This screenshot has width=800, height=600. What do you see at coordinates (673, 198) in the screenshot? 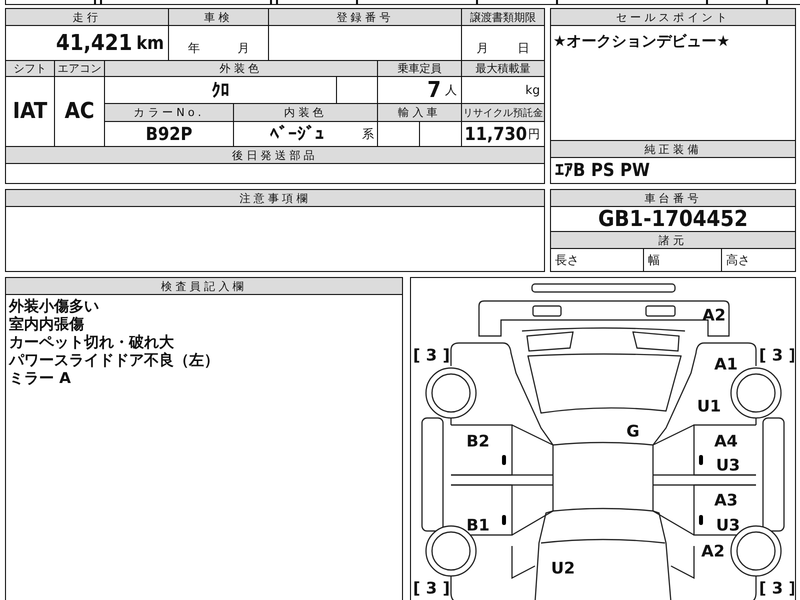
I see `section-header: 車台番号` at bounding box center [673, 198].